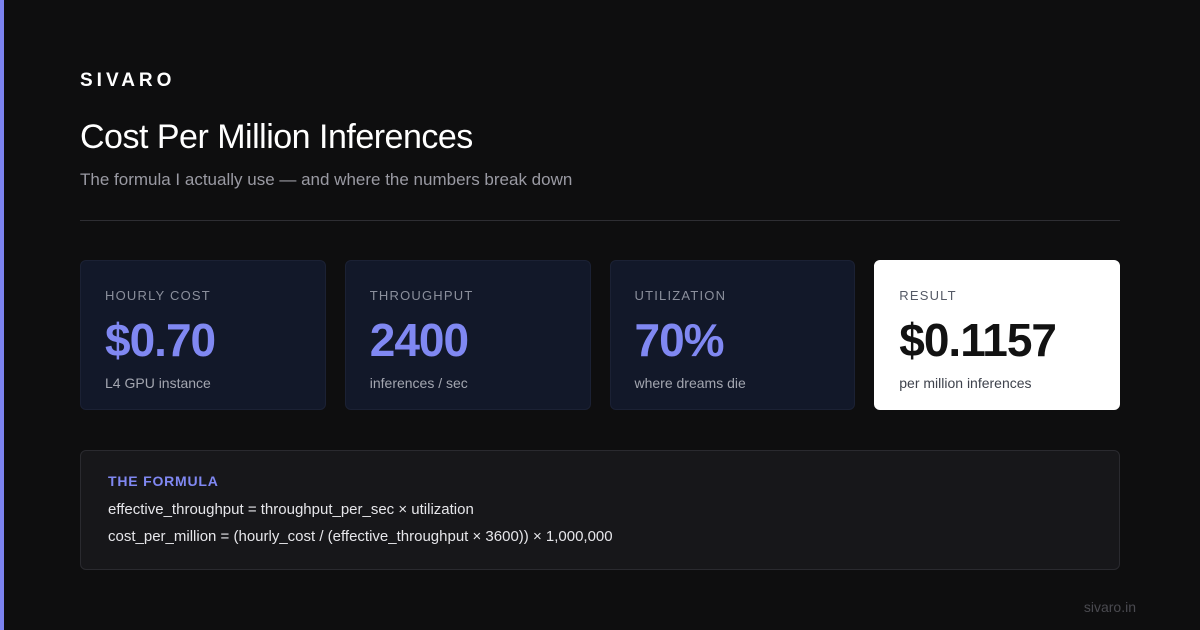  I want to click on card-value: 2400, so click(419, 340).